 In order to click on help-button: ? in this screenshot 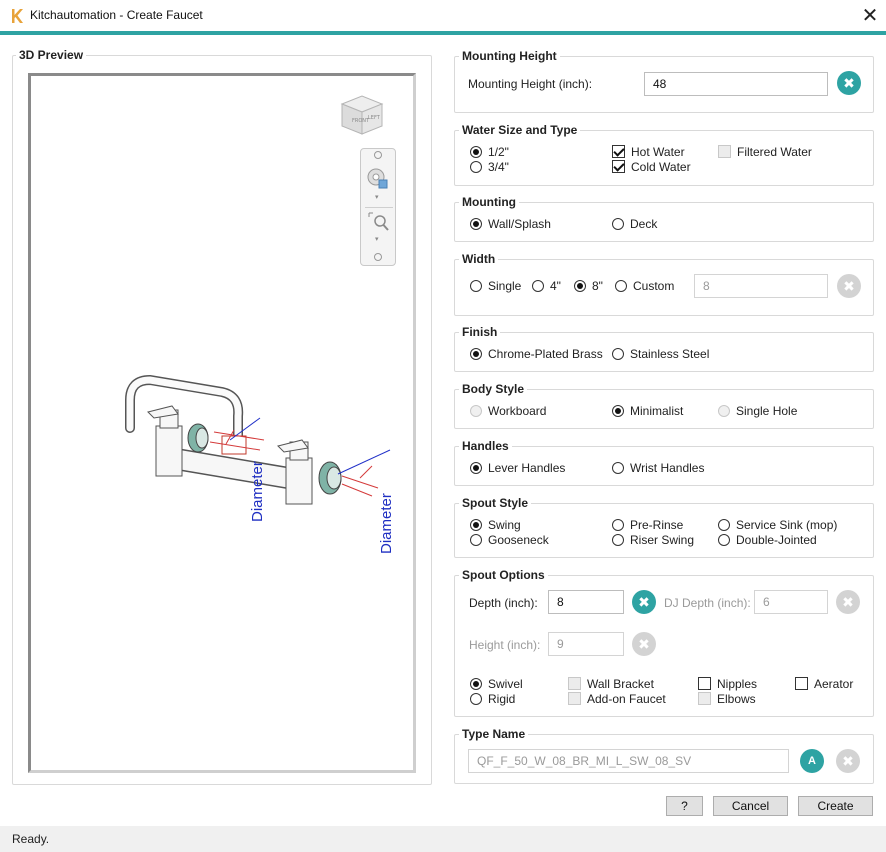, I will do `click(684, 806)`.